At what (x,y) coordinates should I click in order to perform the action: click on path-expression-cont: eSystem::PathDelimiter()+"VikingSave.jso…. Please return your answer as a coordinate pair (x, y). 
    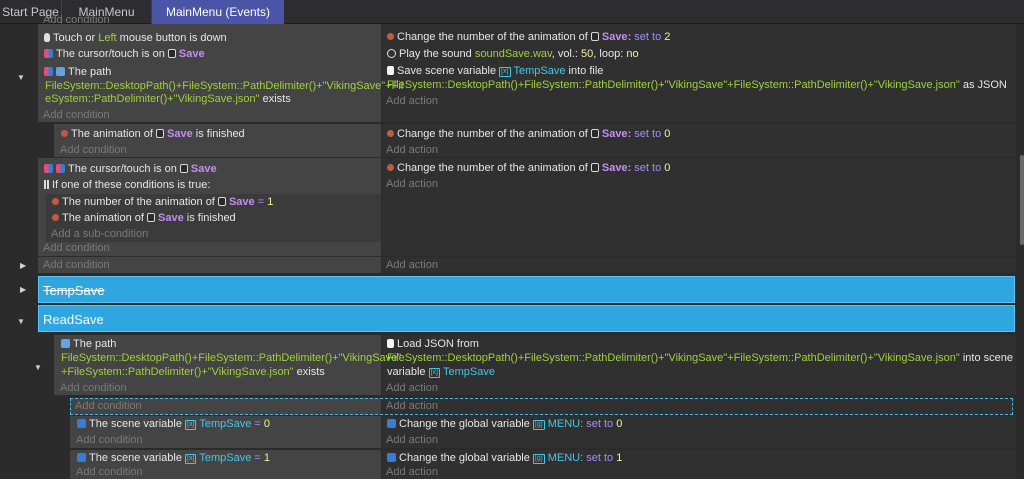
    Looking at the image, I should click on (168, 99).